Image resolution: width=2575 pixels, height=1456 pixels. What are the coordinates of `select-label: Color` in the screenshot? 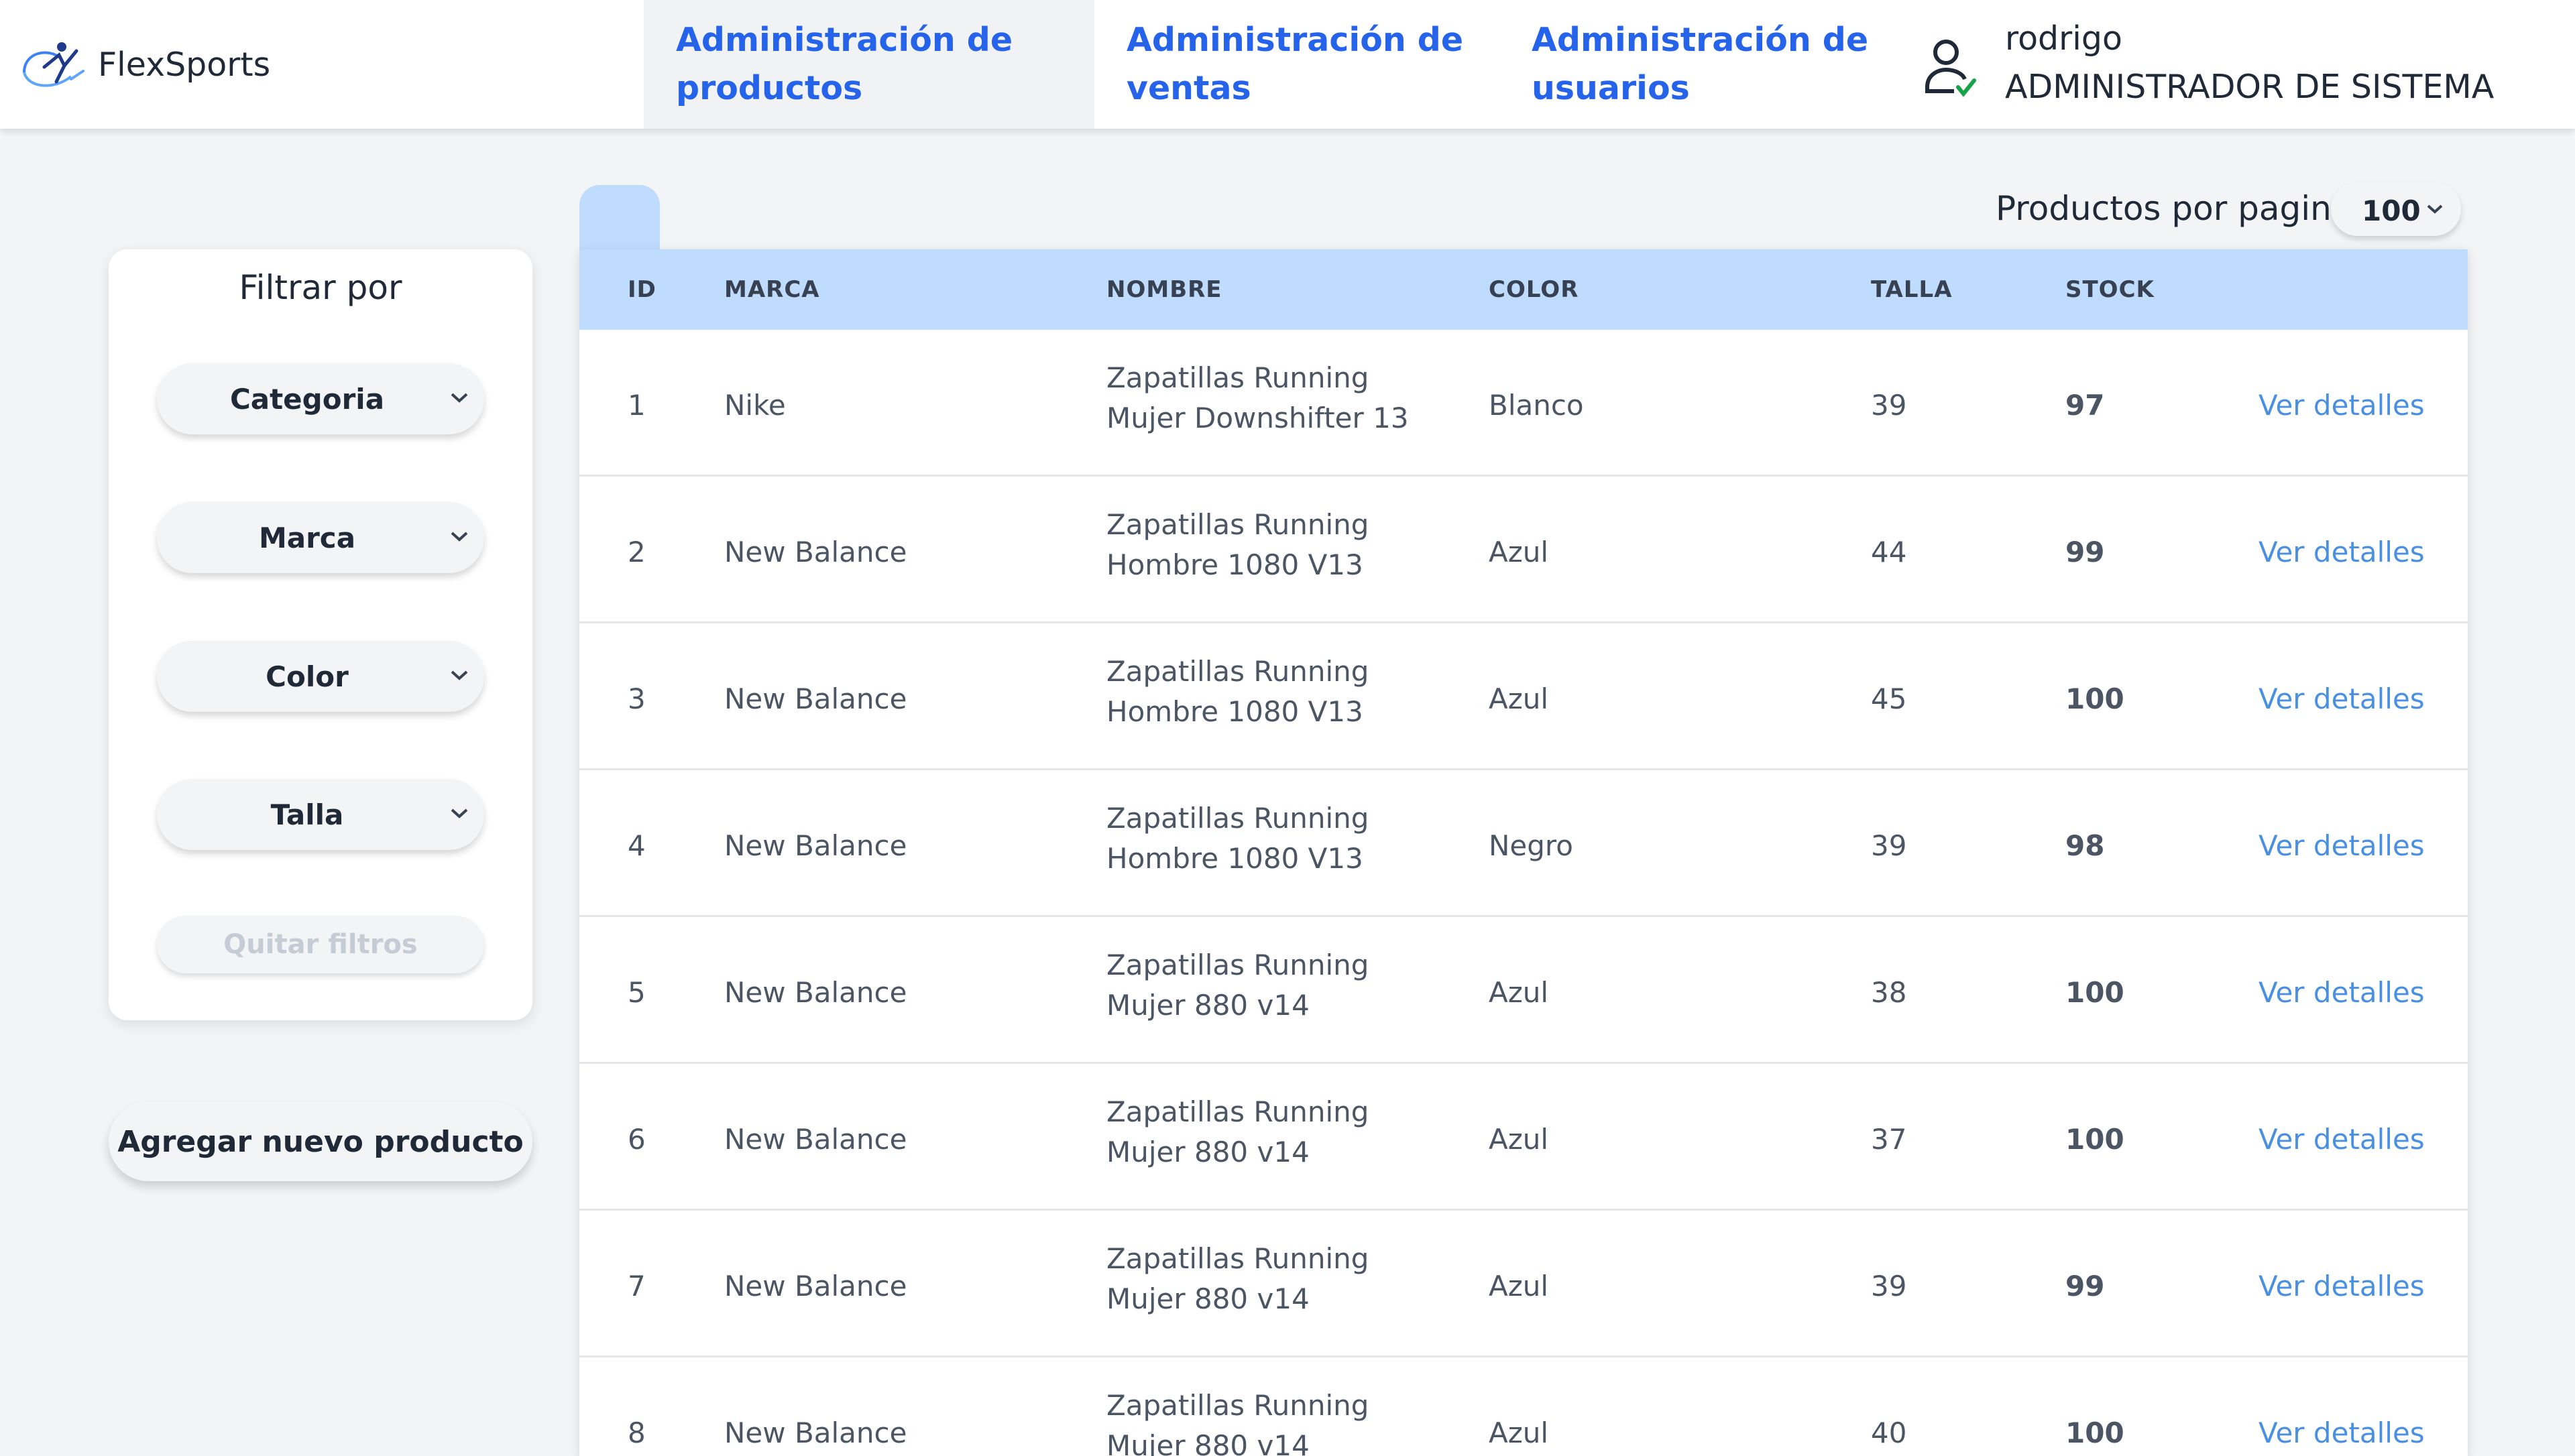 It's located at (307, 676).